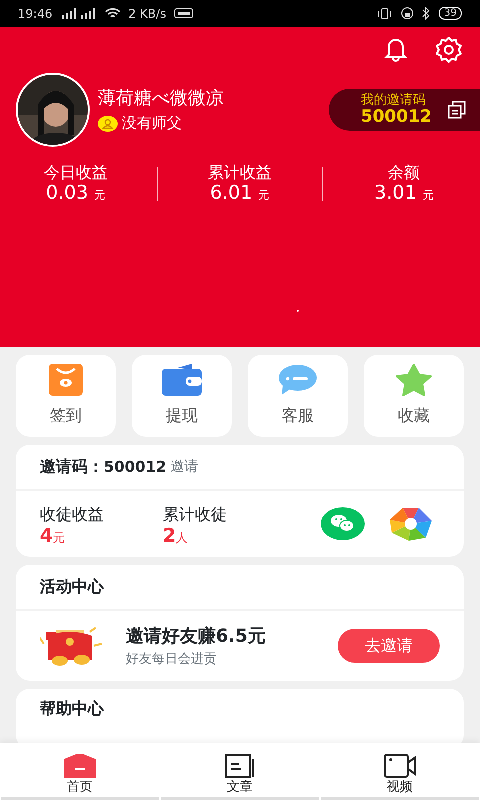 This screenshot has height=800, width=480. Describe the element at coordinates (75, 172) in the screenshot. I see `stat-label: 今日收益` at that location.